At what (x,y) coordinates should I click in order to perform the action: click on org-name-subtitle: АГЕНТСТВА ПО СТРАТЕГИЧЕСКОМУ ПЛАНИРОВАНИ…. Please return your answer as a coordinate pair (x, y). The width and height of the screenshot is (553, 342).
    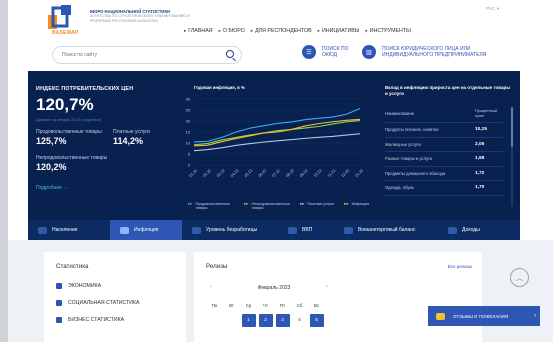
    Looking at the image, I should click on (140, 18).